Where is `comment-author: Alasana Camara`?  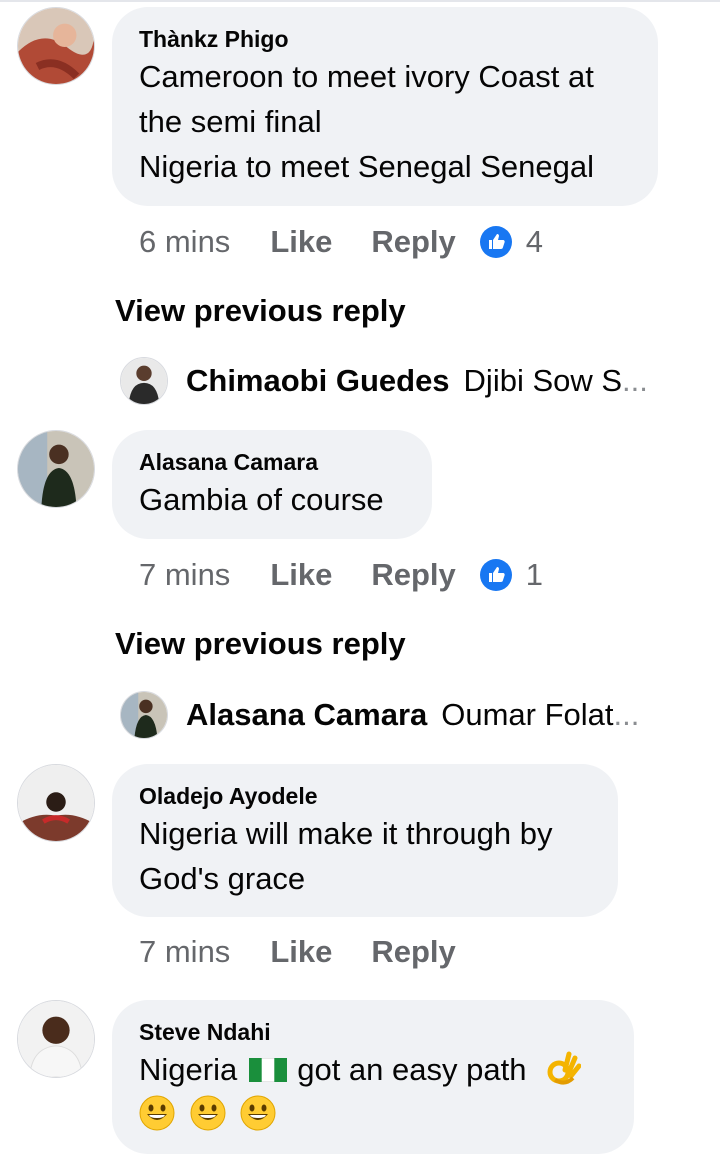
comment-author: Alasana Camara is located at coordinates (271, 462).